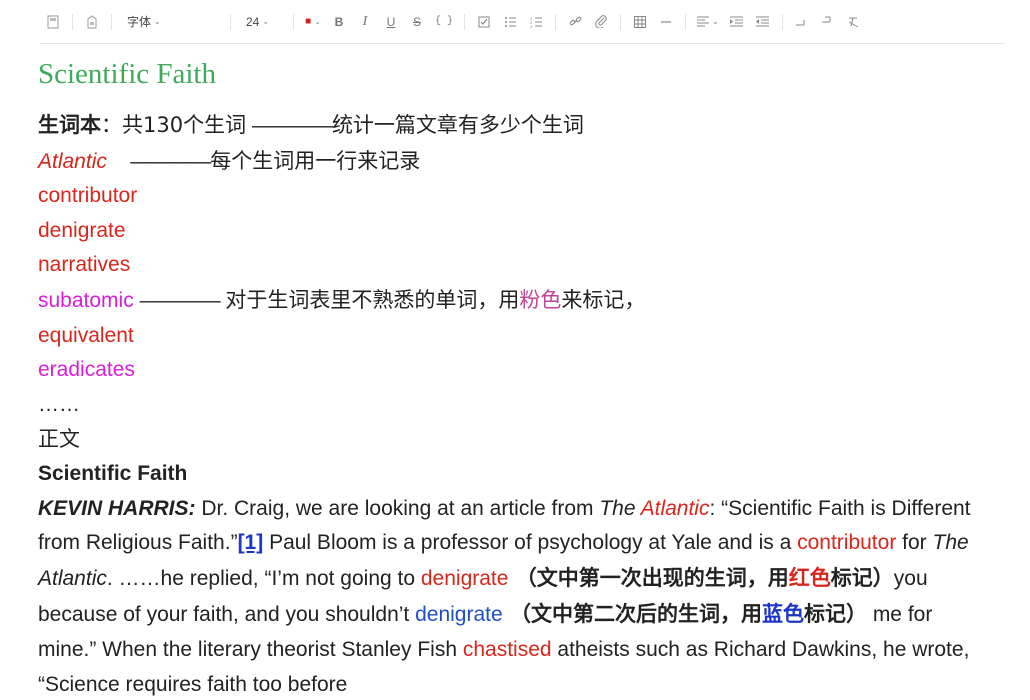 This screenshot has height=700, width=1030. Describe the element at coordinates (117, 508) in the screenshot. I see `speaker-name: KEVIN HARRIS:` at that location.